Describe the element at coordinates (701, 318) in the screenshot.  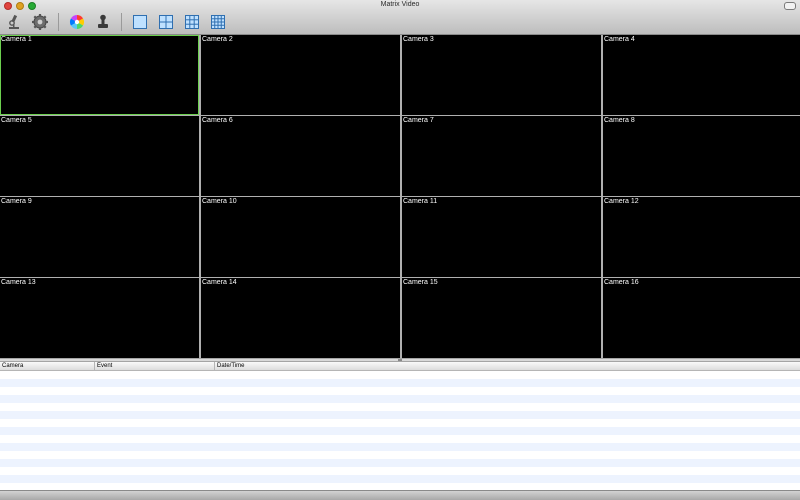
I see `camera-tile: Camera 16` at that location.